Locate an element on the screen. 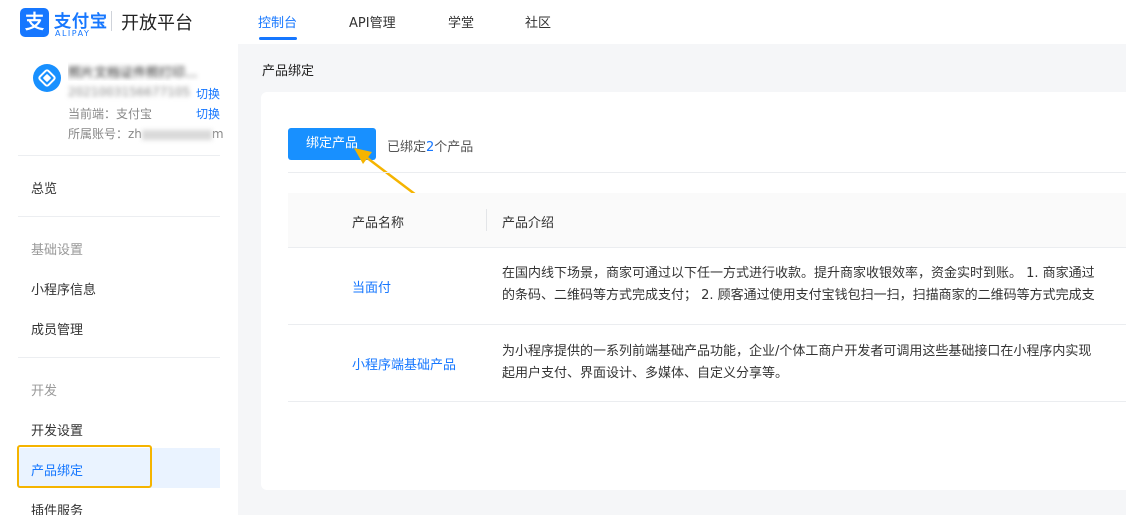 This screenshot has width=1126, height=515. platform-title: 开放平台 is located at coordinates (157, 23).